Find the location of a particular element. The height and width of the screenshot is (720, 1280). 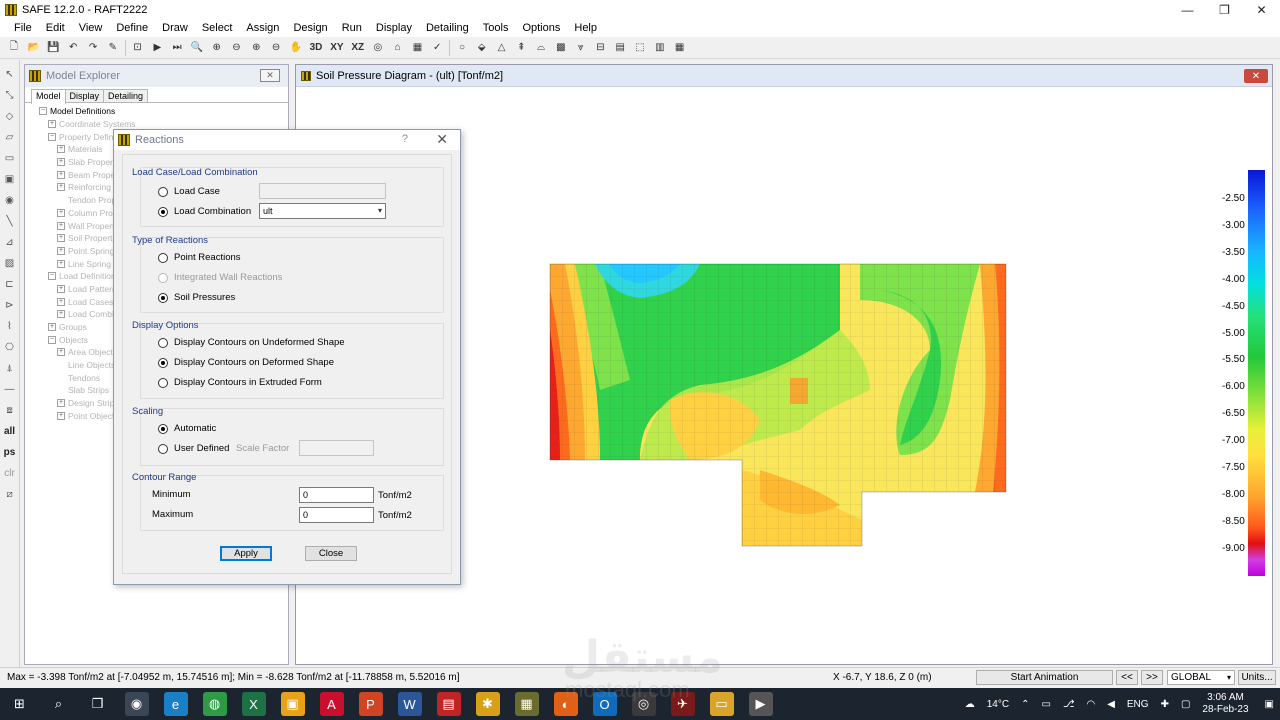

draw-point-icon: ◇ is located at coordinates (10, 117).